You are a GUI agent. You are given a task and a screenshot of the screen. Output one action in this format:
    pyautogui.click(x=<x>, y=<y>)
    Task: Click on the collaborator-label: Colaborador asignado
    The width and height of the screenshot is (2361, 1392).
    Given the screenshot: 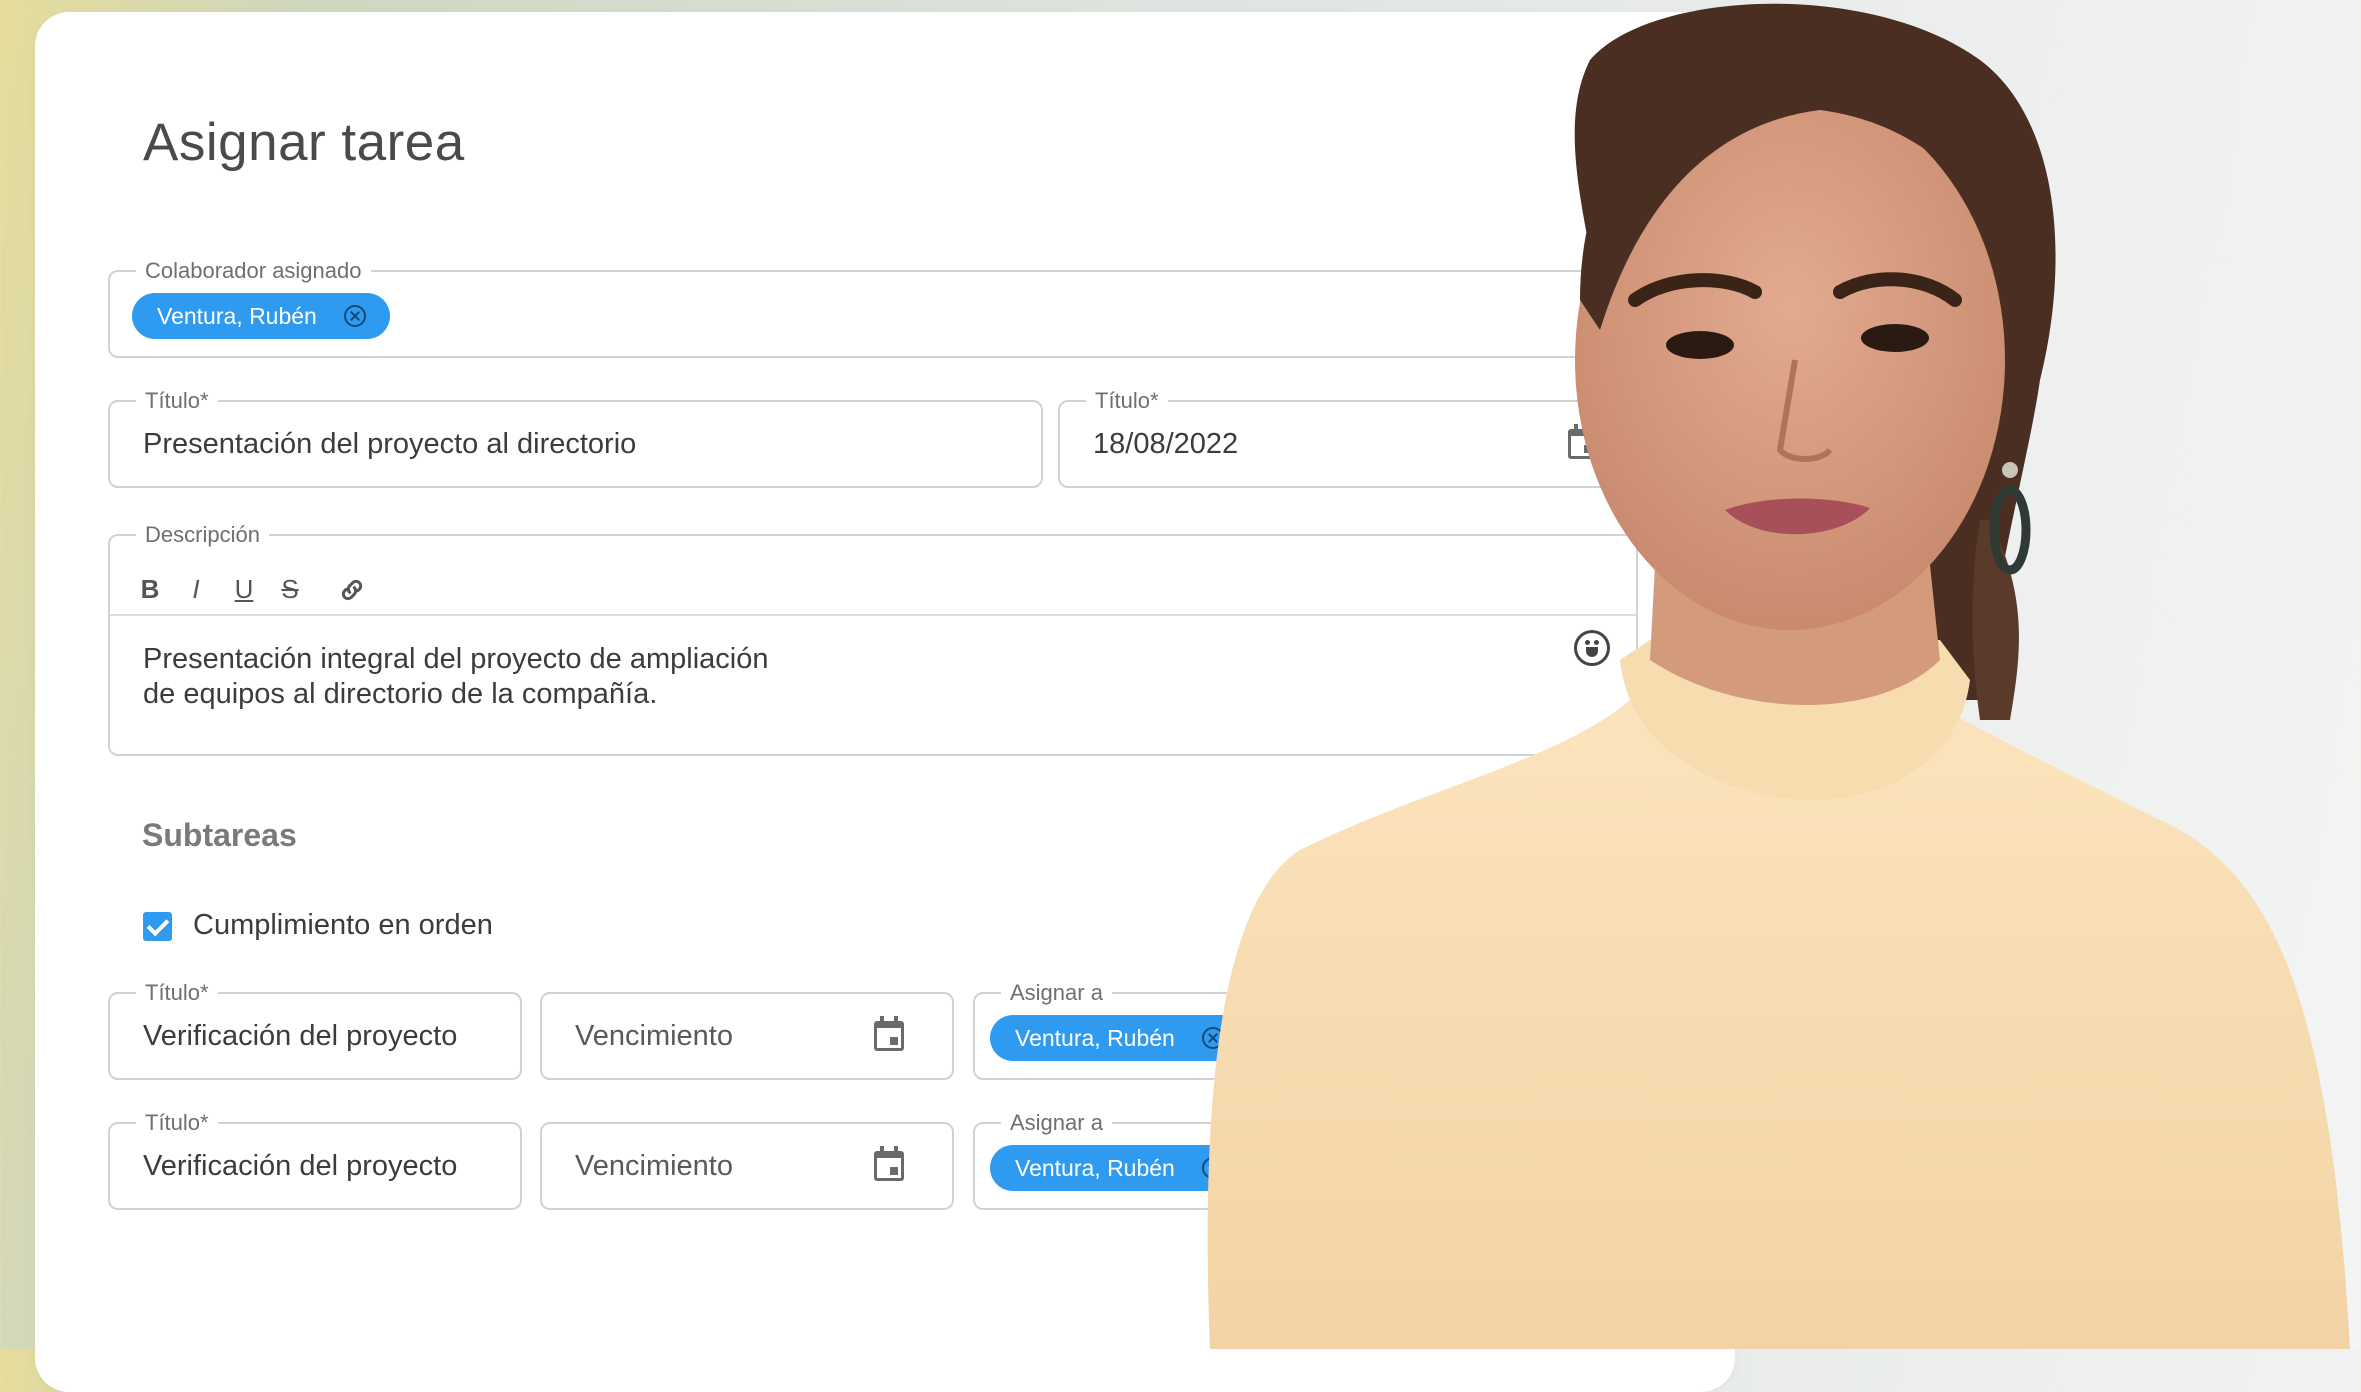 What is the action you would take?
    pyautogui.click(x=253, y=271)
    